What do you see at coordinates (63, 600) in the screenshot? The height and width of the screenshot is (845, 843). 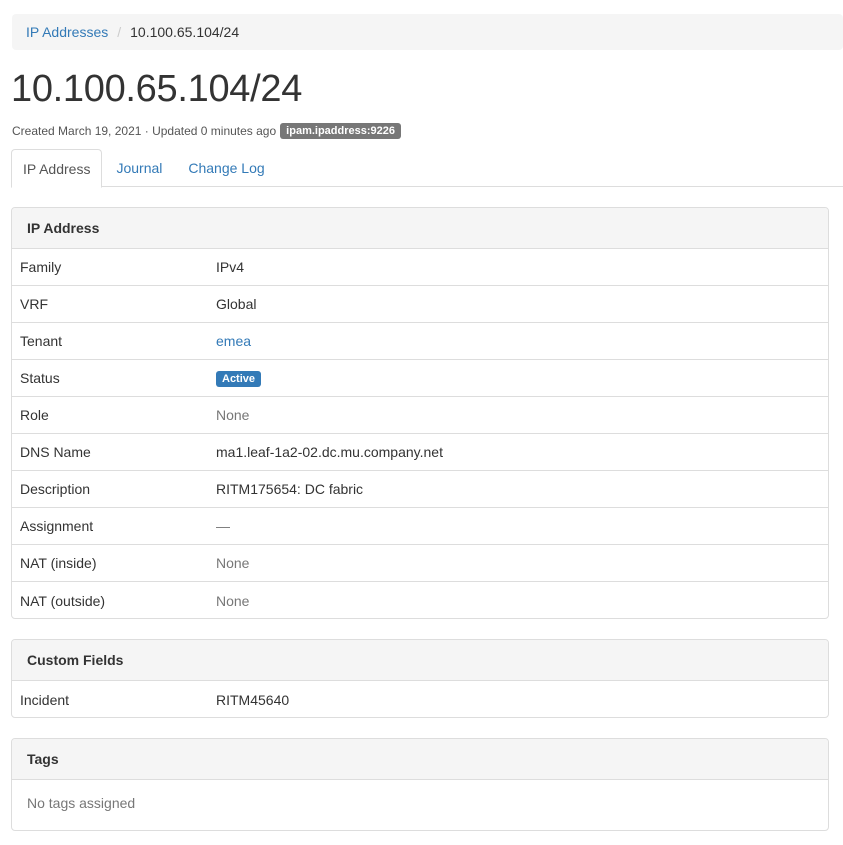 I see `row-label: NAT (outside)` at bounding box center [63, 600].